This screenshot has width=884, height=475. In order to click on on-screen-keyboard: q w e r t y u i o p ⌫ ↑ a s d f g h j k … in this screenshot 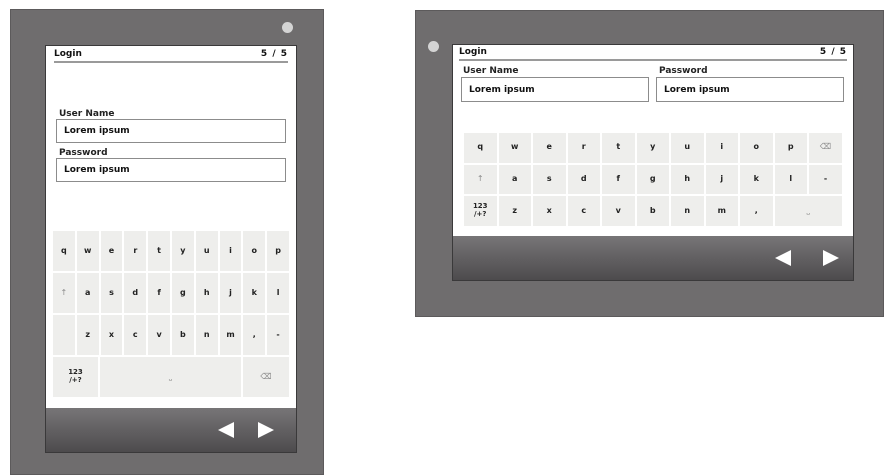, I will do `click(653, 179)`.